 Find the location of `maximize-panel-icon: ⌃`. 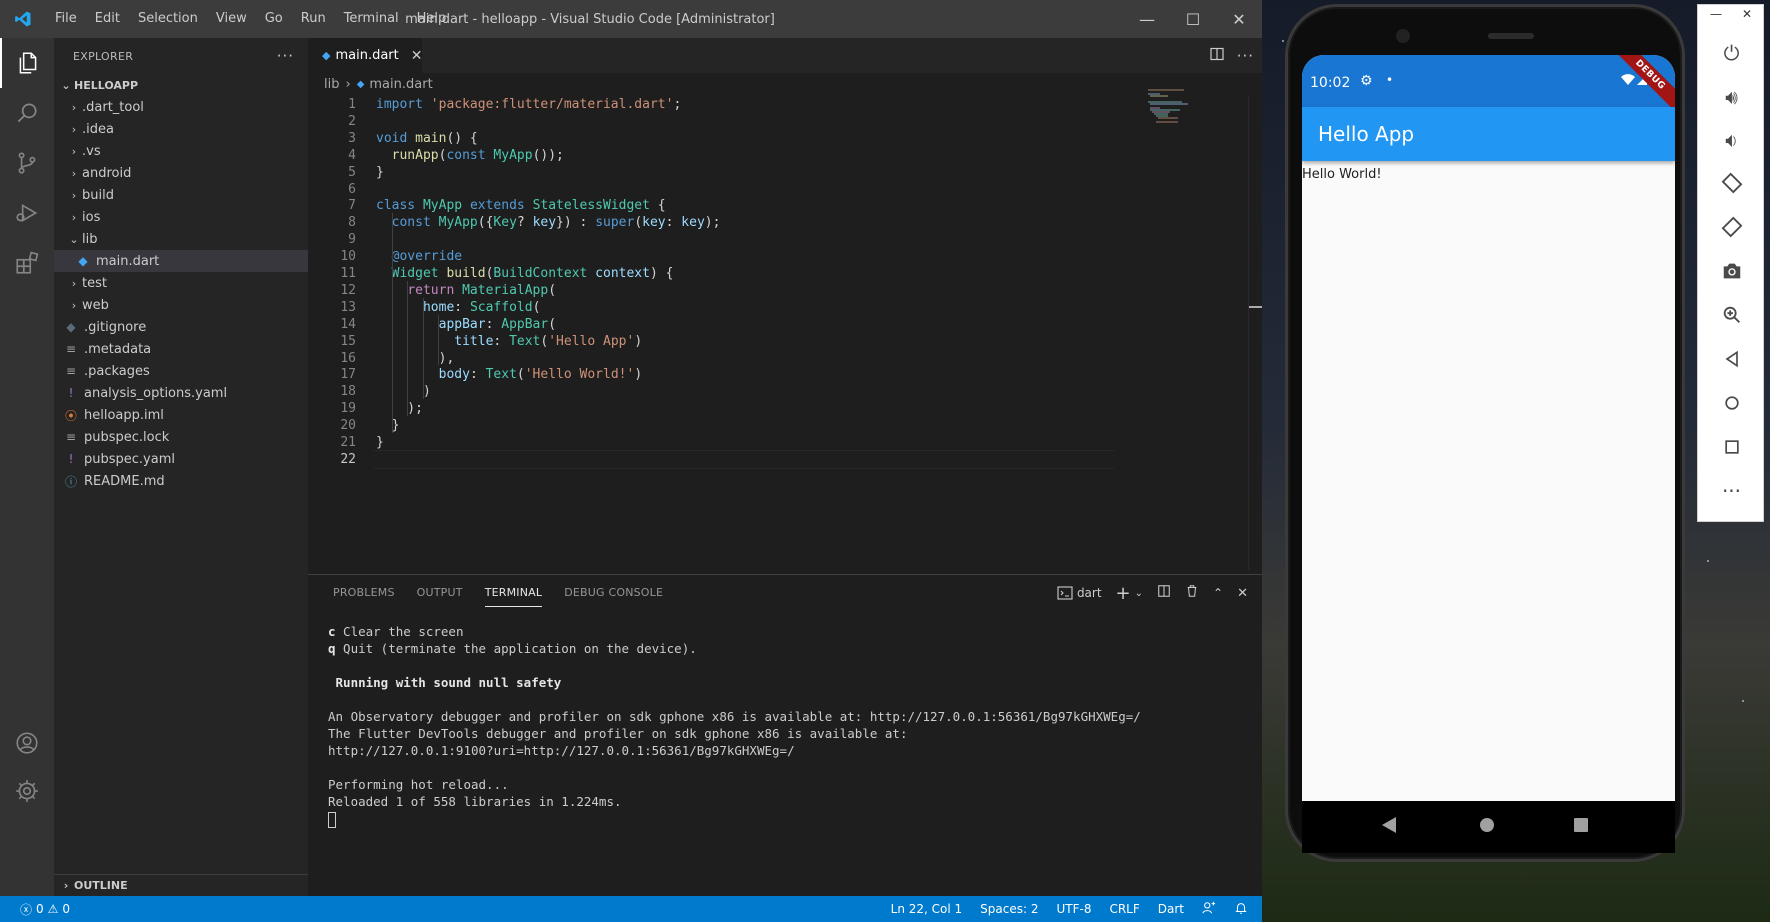

maximize-panel-icon: ⌃ is located at coordinates (1218, 593).